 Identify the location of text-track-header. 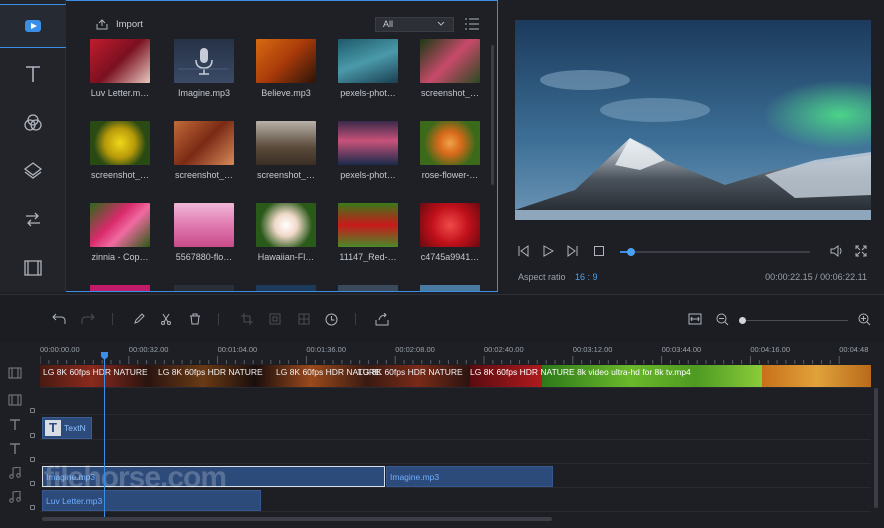
(20, 428).